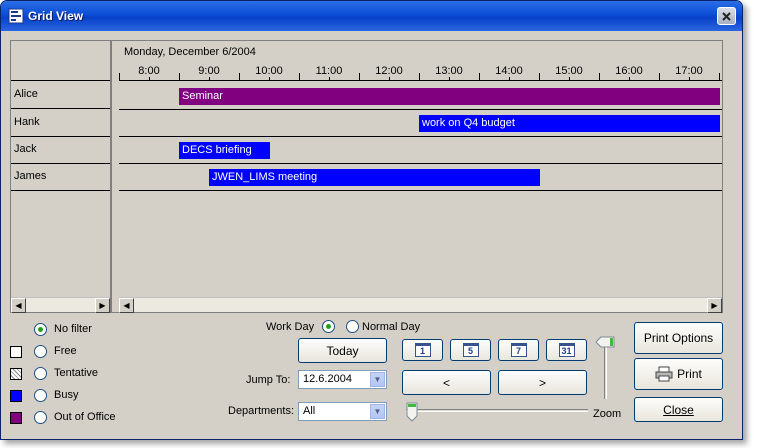  Describe the element at coordinates (542, 382) in the screenshot. I see `next-button: >` at that location.